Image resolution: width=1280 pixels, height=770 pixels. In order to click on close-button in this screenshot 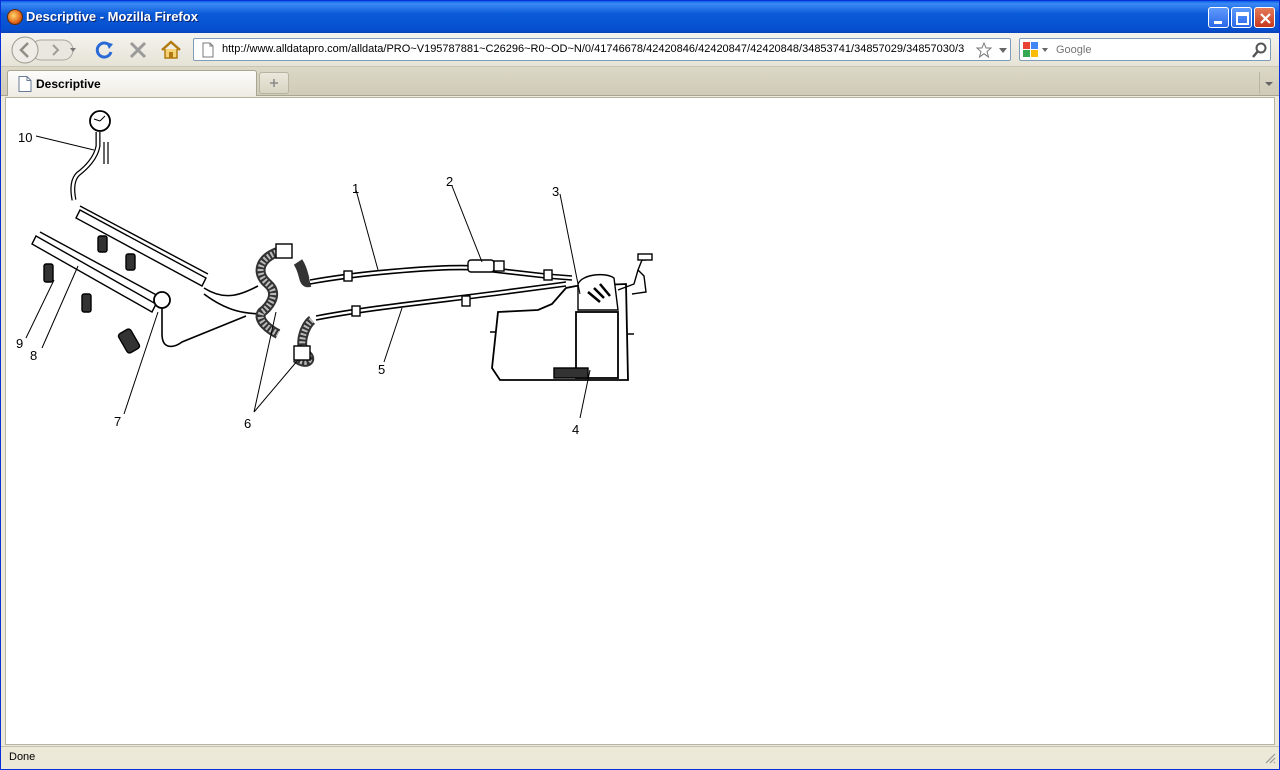, I will do `click(1264, 17)`.